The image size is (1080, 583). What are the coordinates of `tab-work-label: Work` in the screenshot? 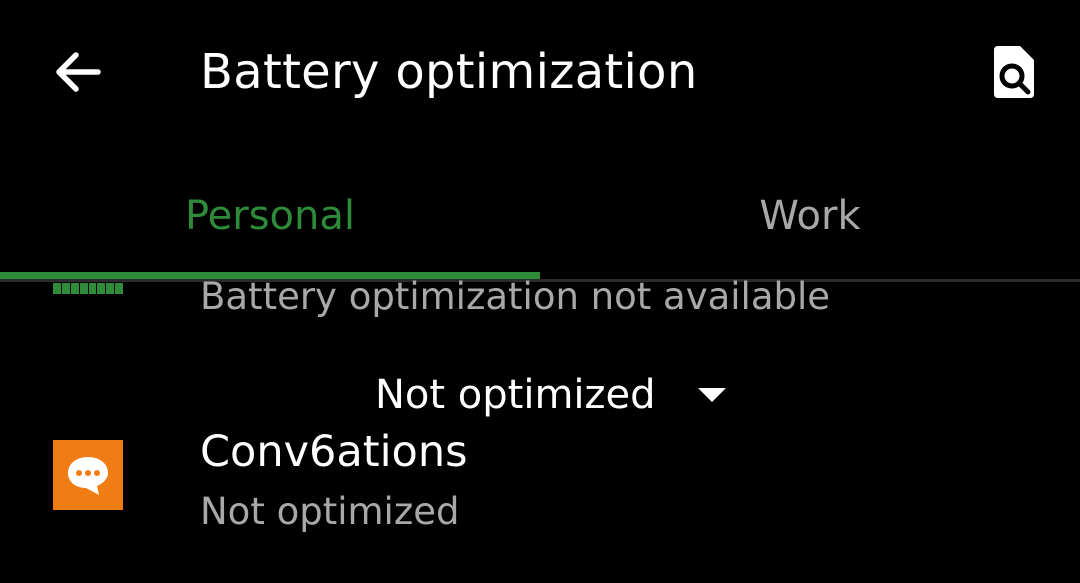 It's located at (810, 216).